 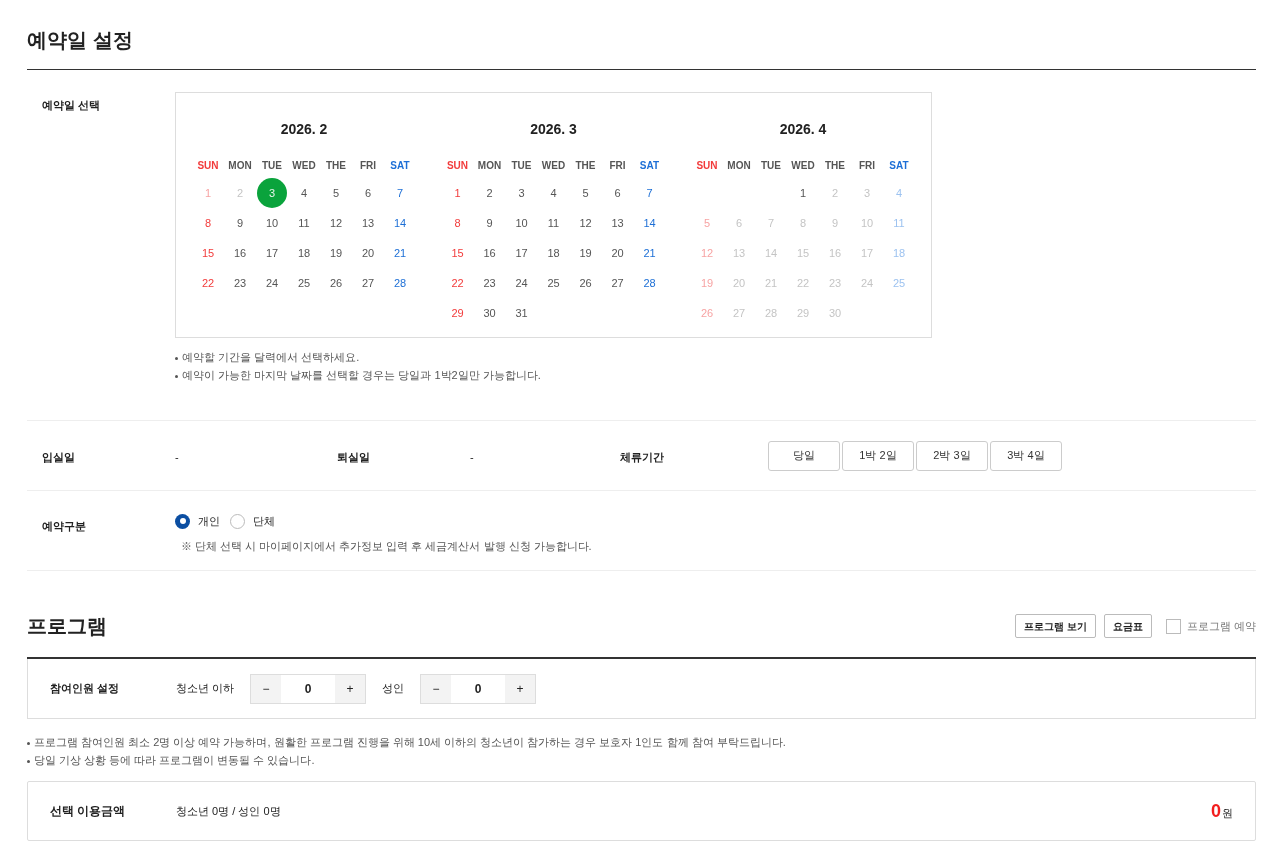 I want to click on field-label: 퇴실일, so click(x=353, y=456).